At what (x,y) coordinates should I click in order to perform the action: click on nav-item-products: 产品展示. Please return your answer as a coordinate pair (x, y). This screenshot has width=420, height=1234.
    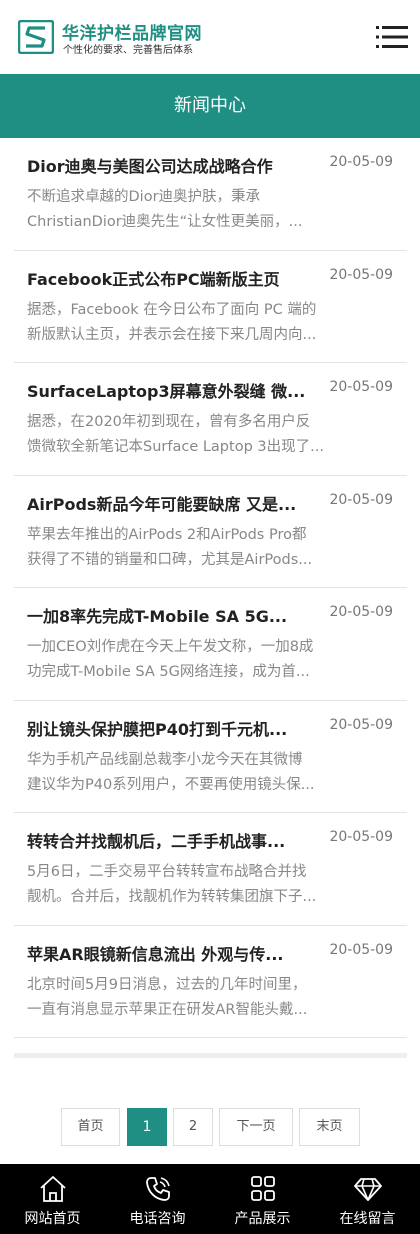
    Looking at the image, I should click on (262, 1199).